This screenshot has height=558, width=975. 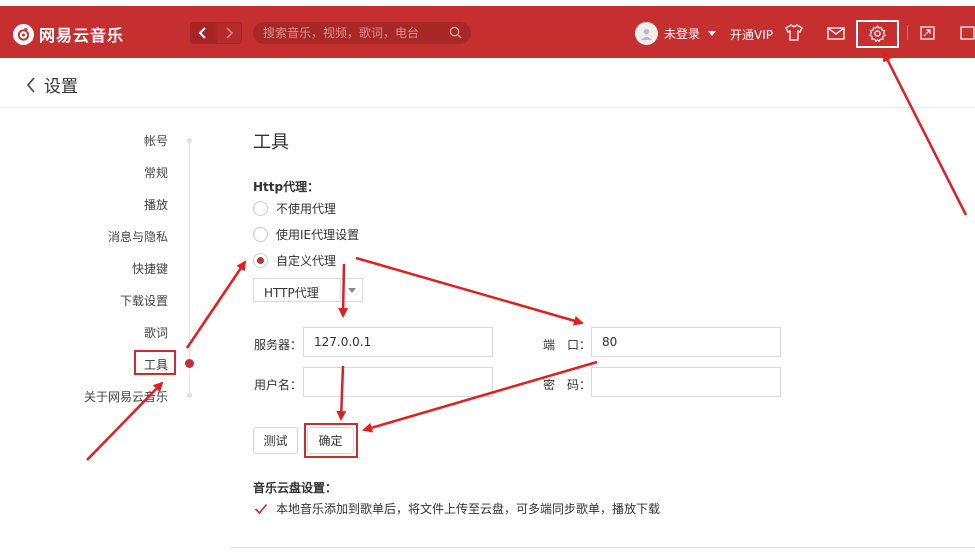 I want to click on mini-mode-icon, so click(x=927, y=33).